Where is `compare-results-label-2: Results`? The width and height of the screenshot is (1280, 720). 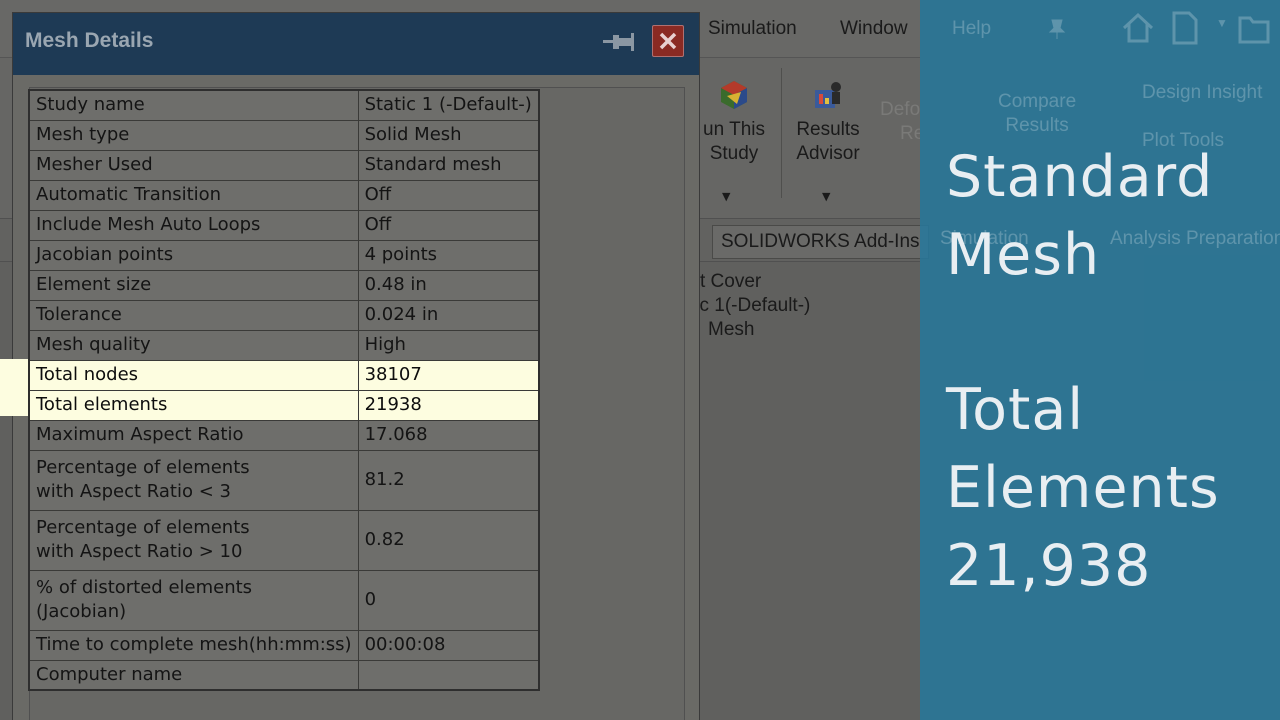 compare-results-label-2: Results is located at coordinates (1037, 125).